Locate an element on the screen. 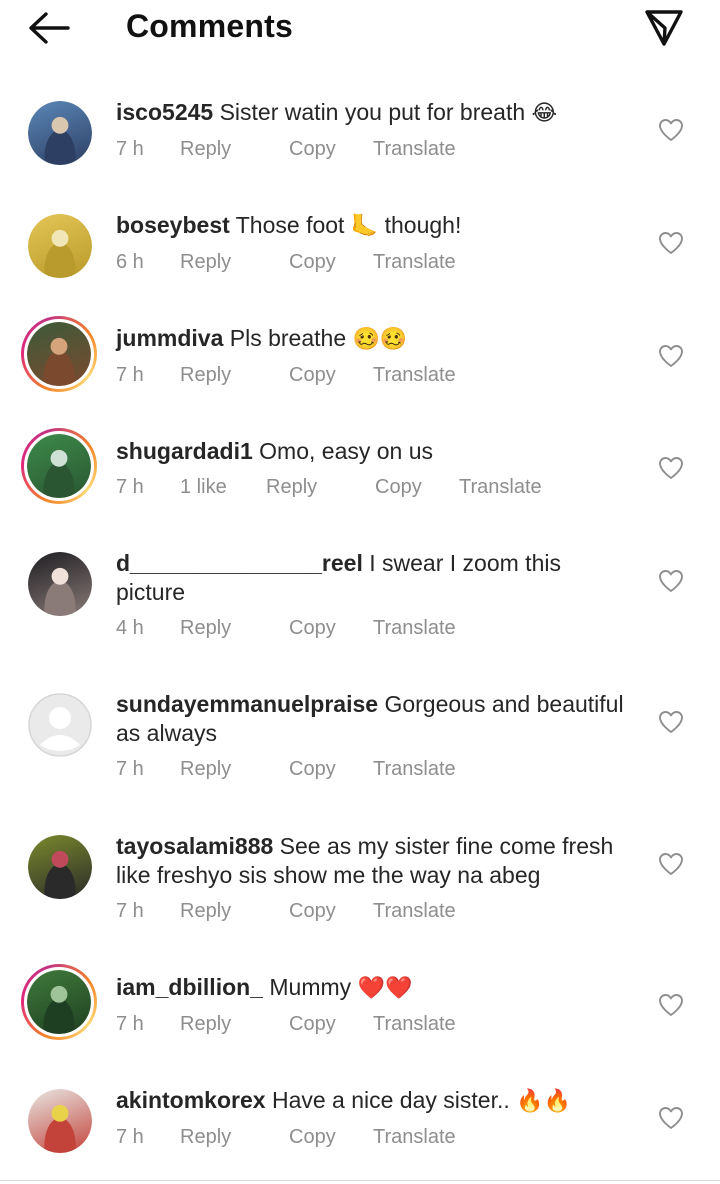  comment-emoji: 😂 is located at coordinates (544, 113).